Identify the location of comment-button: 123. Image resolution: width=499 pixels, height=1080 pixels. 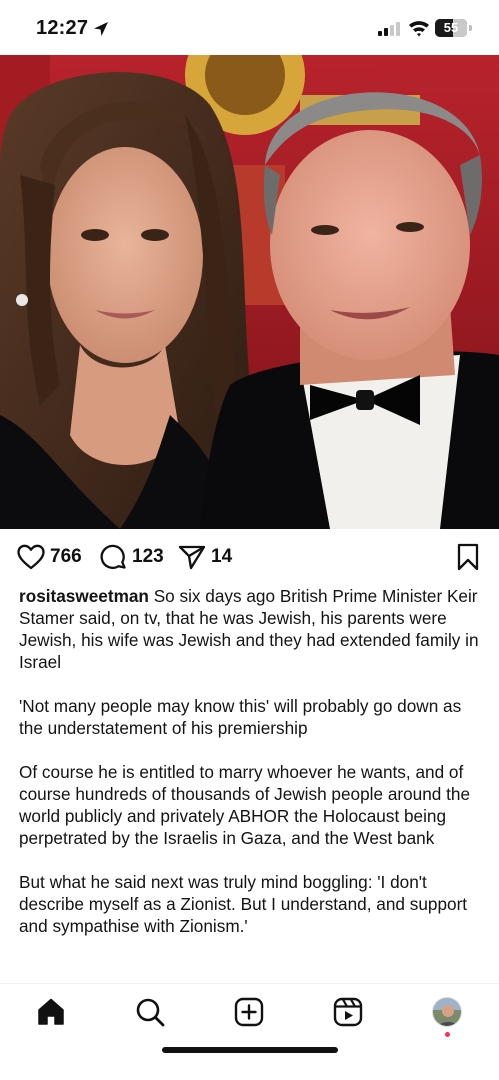
(132, 557).